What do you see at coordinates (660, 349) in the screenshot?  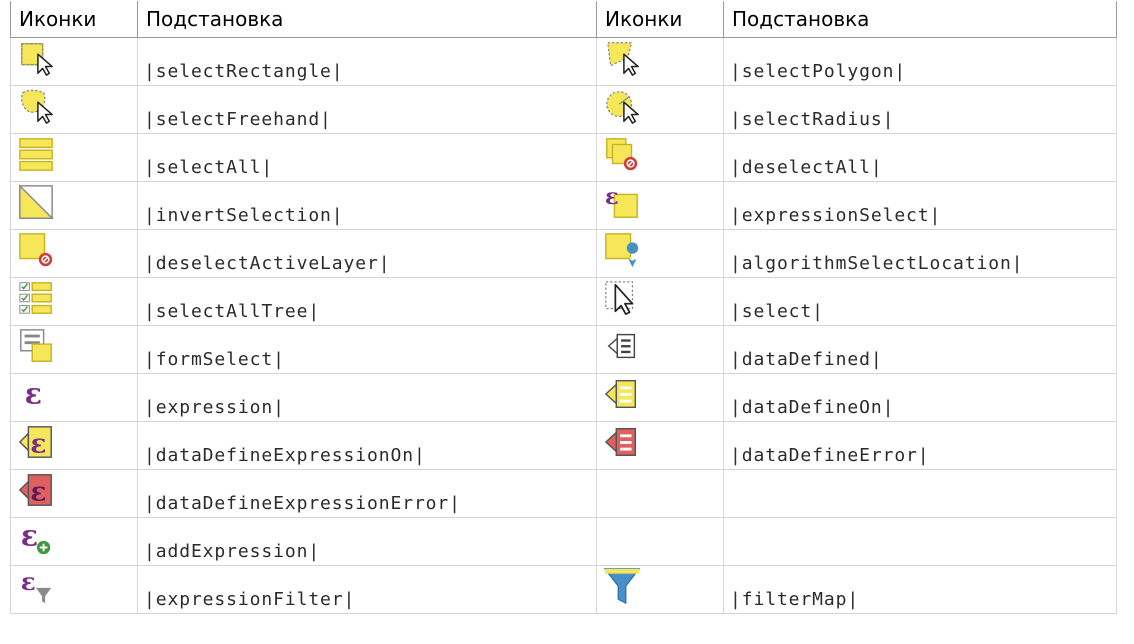 I see `data-defined-icon` at bounding box center [660, 349].